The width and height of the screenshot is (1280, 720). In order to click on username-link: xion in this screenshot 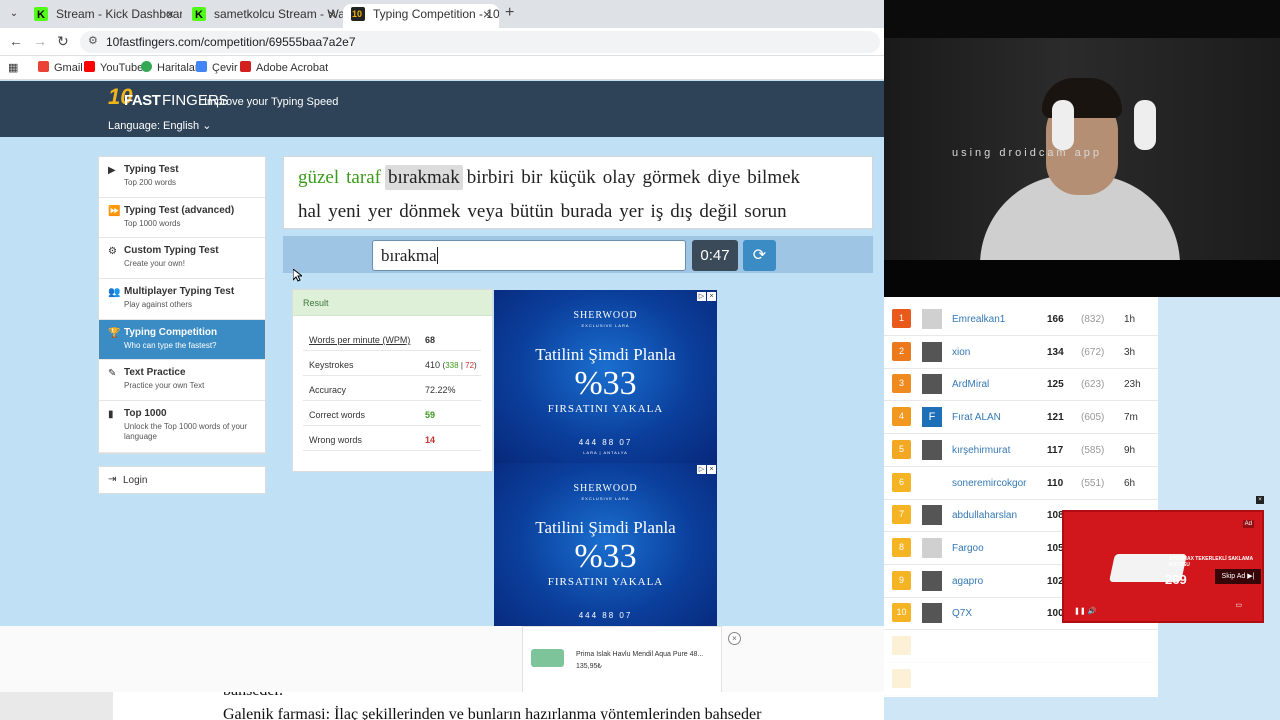, I will do `click(961, 352)`.